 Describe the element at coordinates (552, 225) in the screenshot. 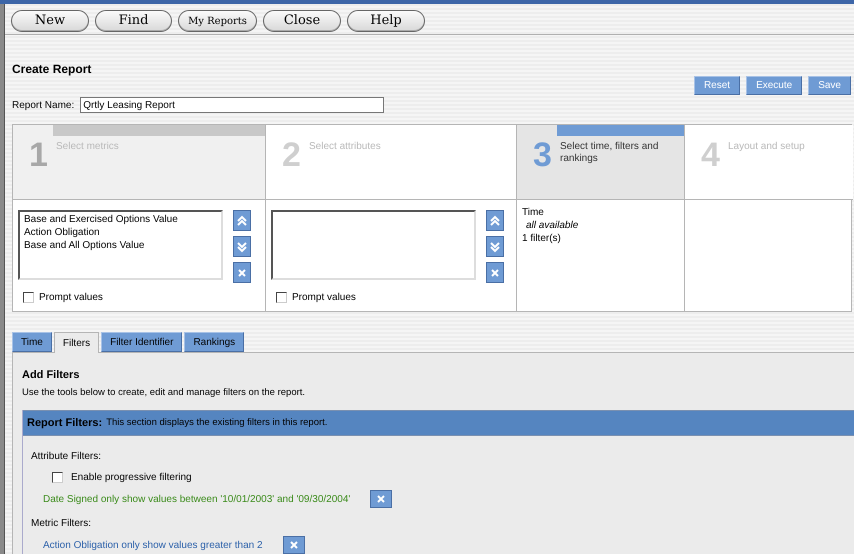

I see `summary-text: all available` at that location.